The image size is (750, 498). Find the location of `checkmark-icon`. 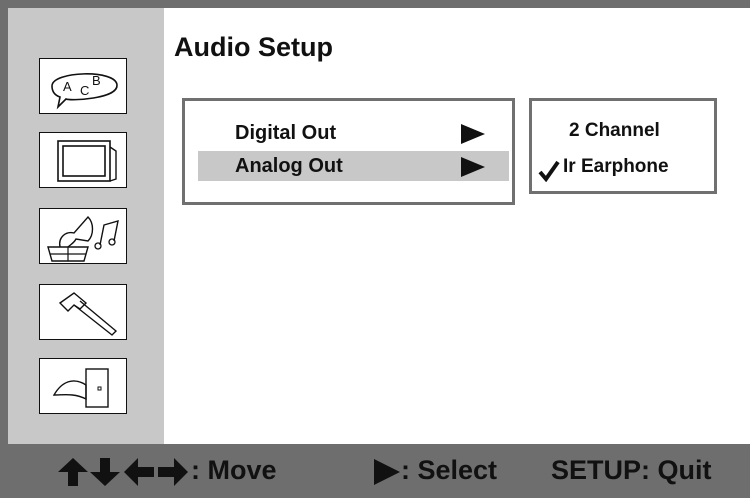

checkmark-icon is located at coordinates (549, 171).